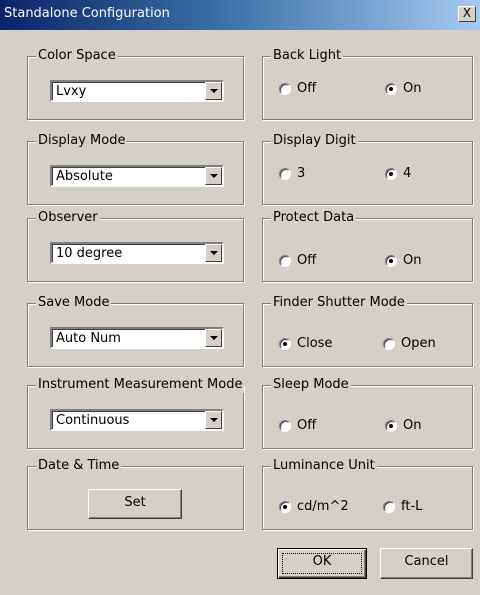 This screenshot has width=480, height=595. Describe the element at coordinates (84, 176) in the screenshot. I see `select-value: Absolute` at that location.